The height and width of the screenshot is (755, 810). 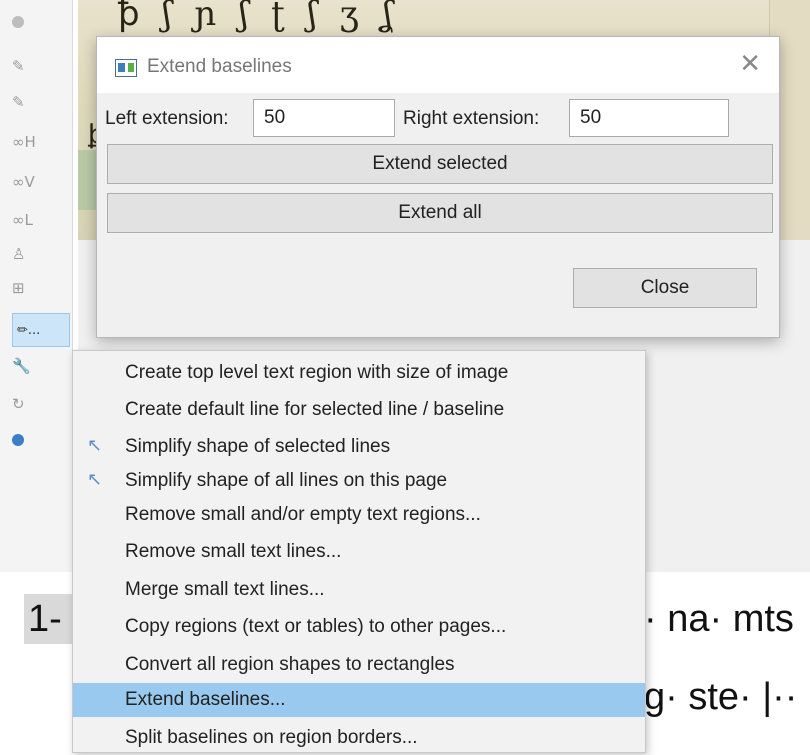 I want to click on right-extension-input, so click(x=649, y=118).